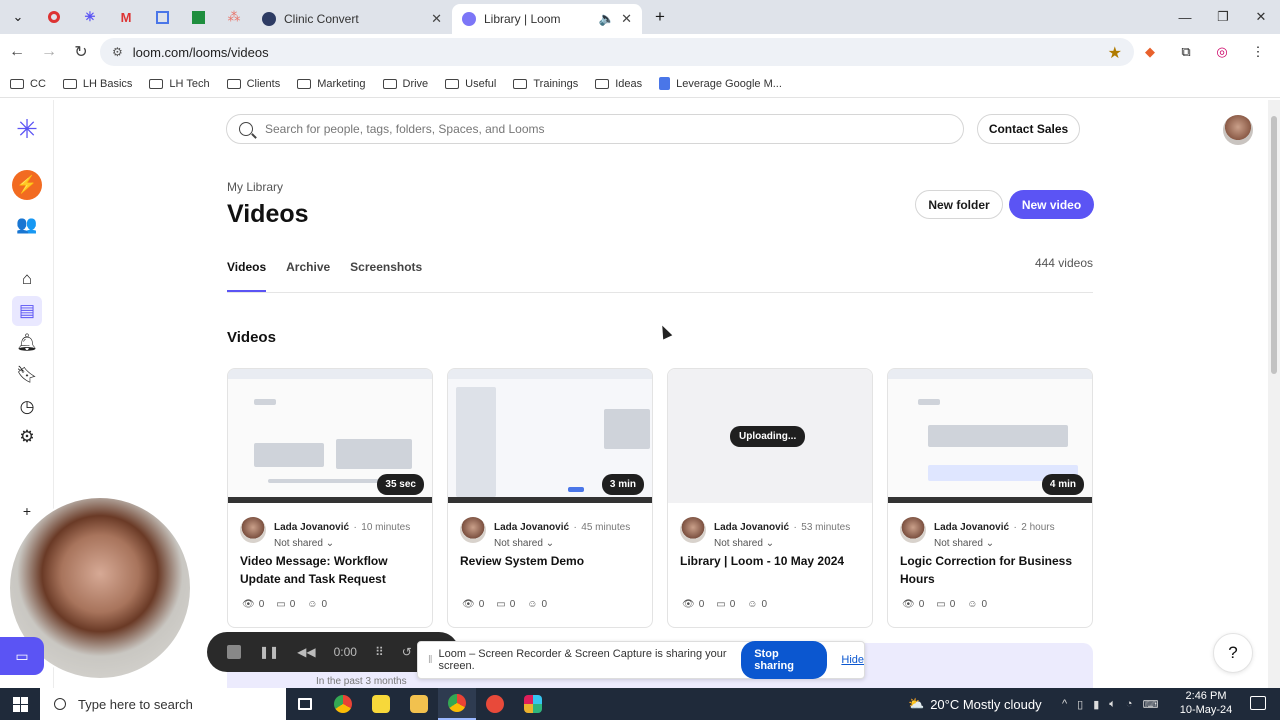 This screenshot has height=720, width=1280. What do you see at coordinates (1258, 52) in the screenshot?
I see `menu-kebab-icon: ⋮` at bounding box center [1258, 52].